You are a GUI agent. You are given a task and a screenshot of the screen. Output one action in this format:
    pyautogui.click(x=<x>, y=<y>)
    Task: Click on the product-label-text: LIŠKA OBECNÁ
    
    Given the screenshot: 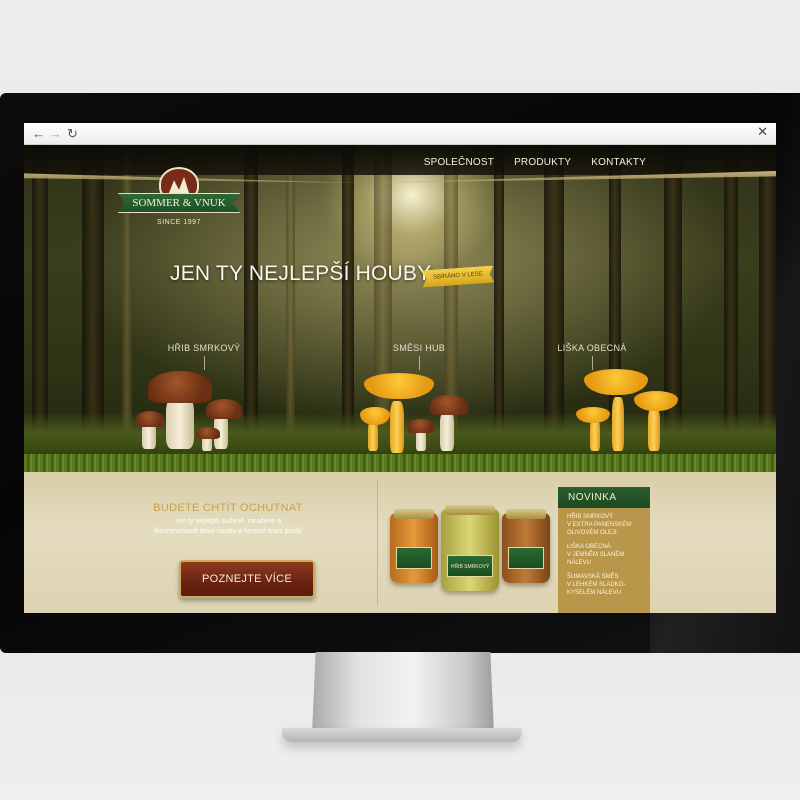 What is the action you would take?
    pyautogui.click(x=592, y=348)
    